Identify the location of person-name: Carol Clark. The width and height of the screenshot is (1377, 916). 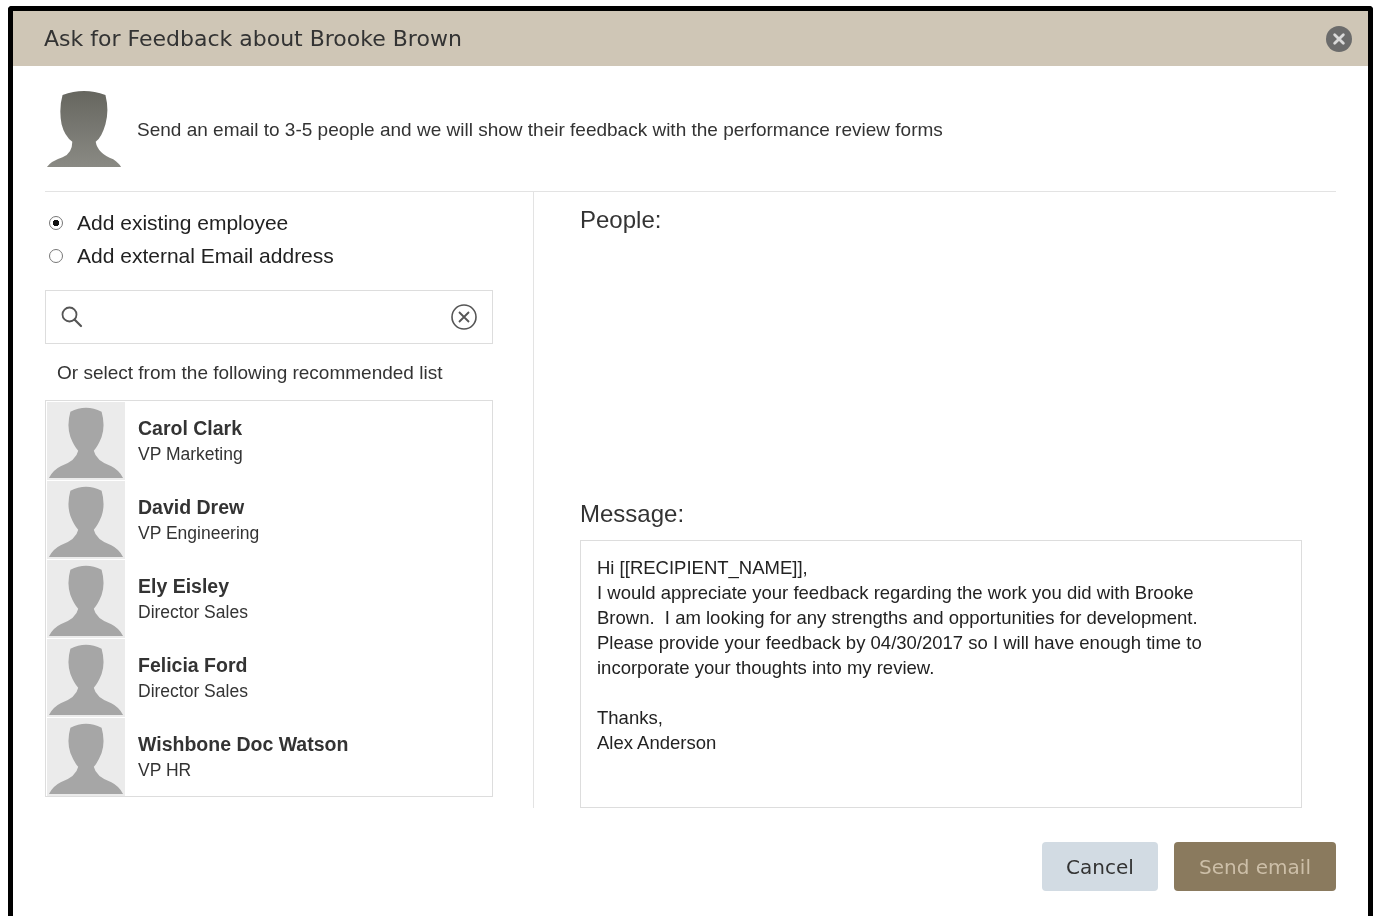
(190, 428).